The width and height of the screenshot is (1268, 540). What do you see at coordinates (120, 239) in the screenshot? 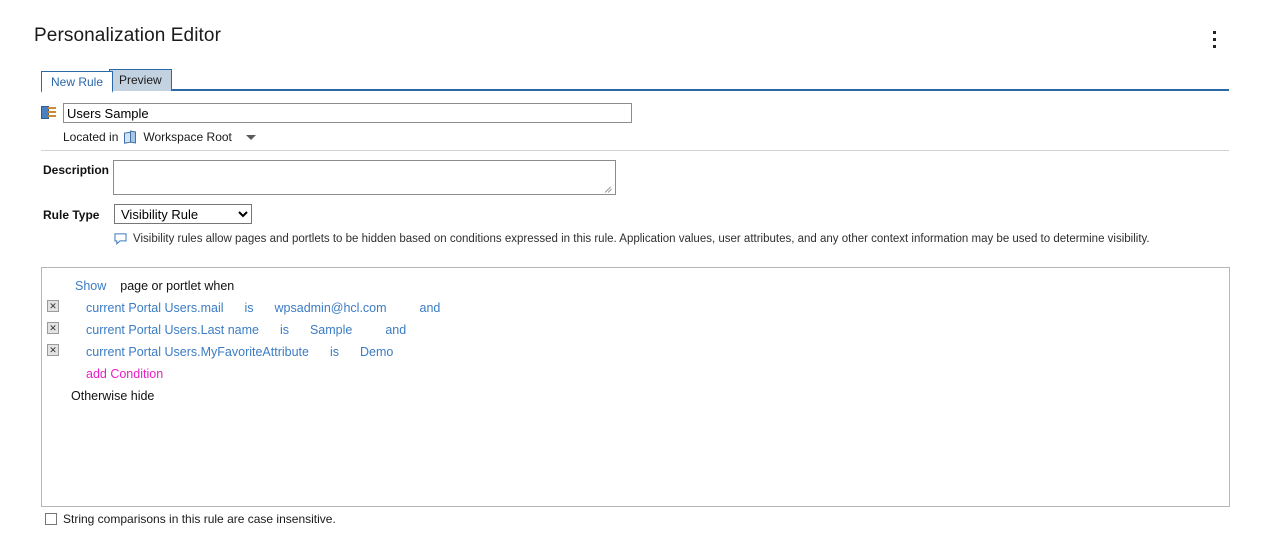
I see `speech-bubble-icon` at bounding box center [120, 239].